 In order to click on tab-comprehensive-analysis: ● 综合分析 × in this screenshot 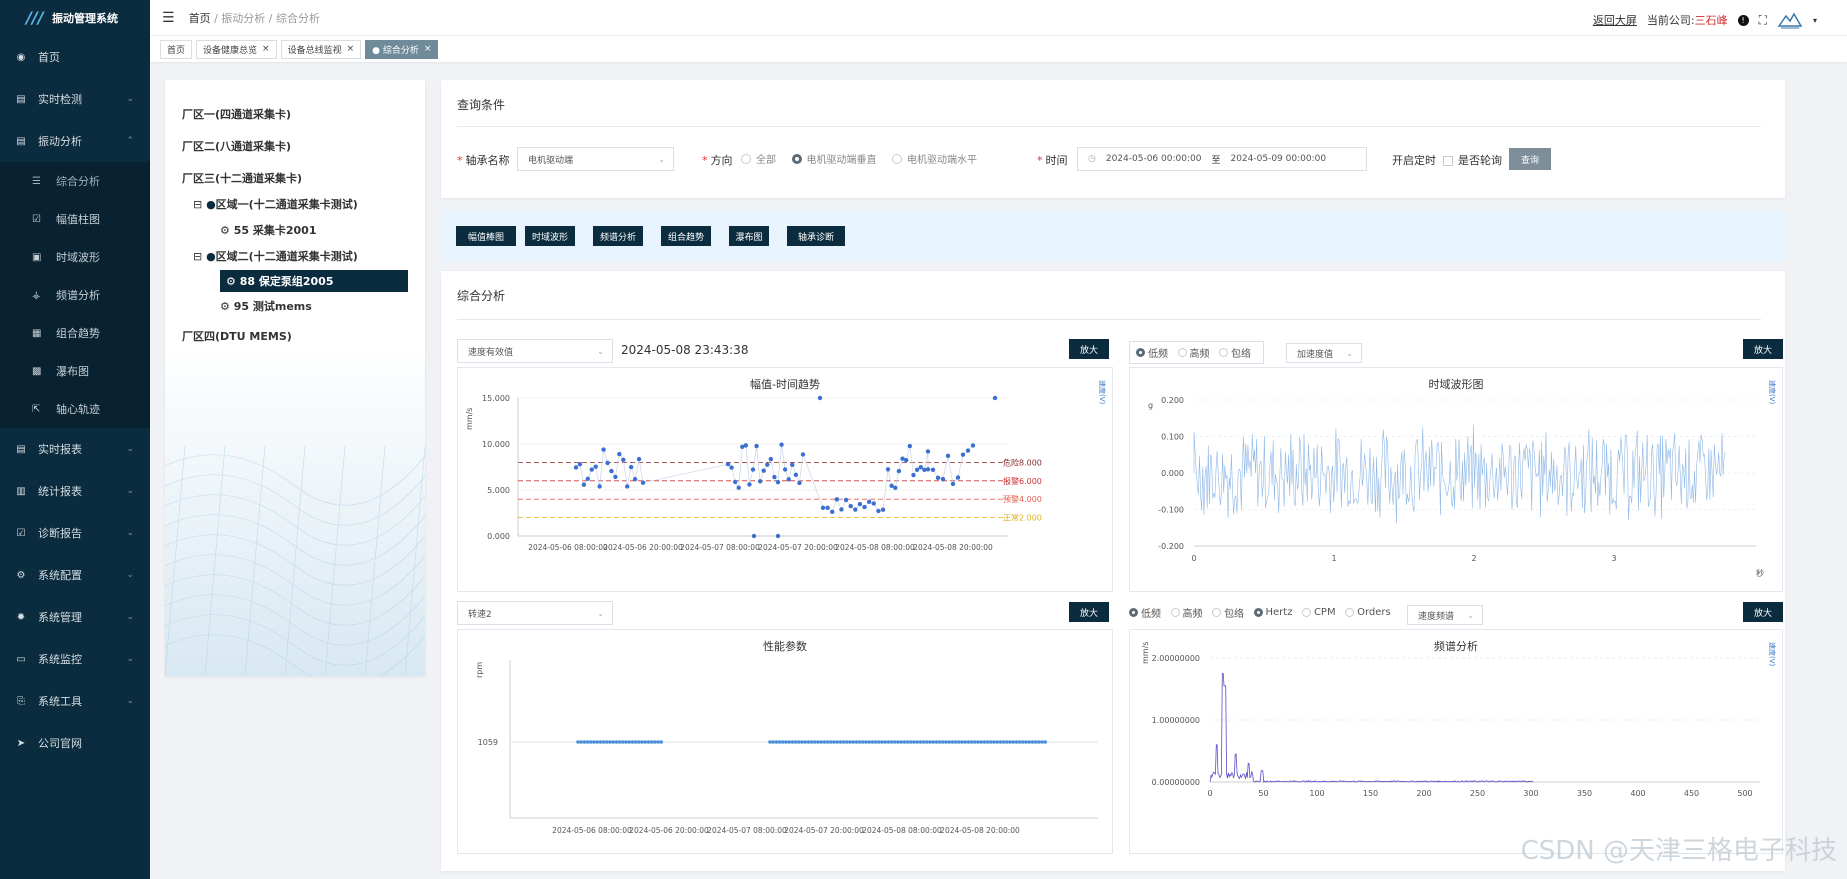, I will do `click(402, 49)`.